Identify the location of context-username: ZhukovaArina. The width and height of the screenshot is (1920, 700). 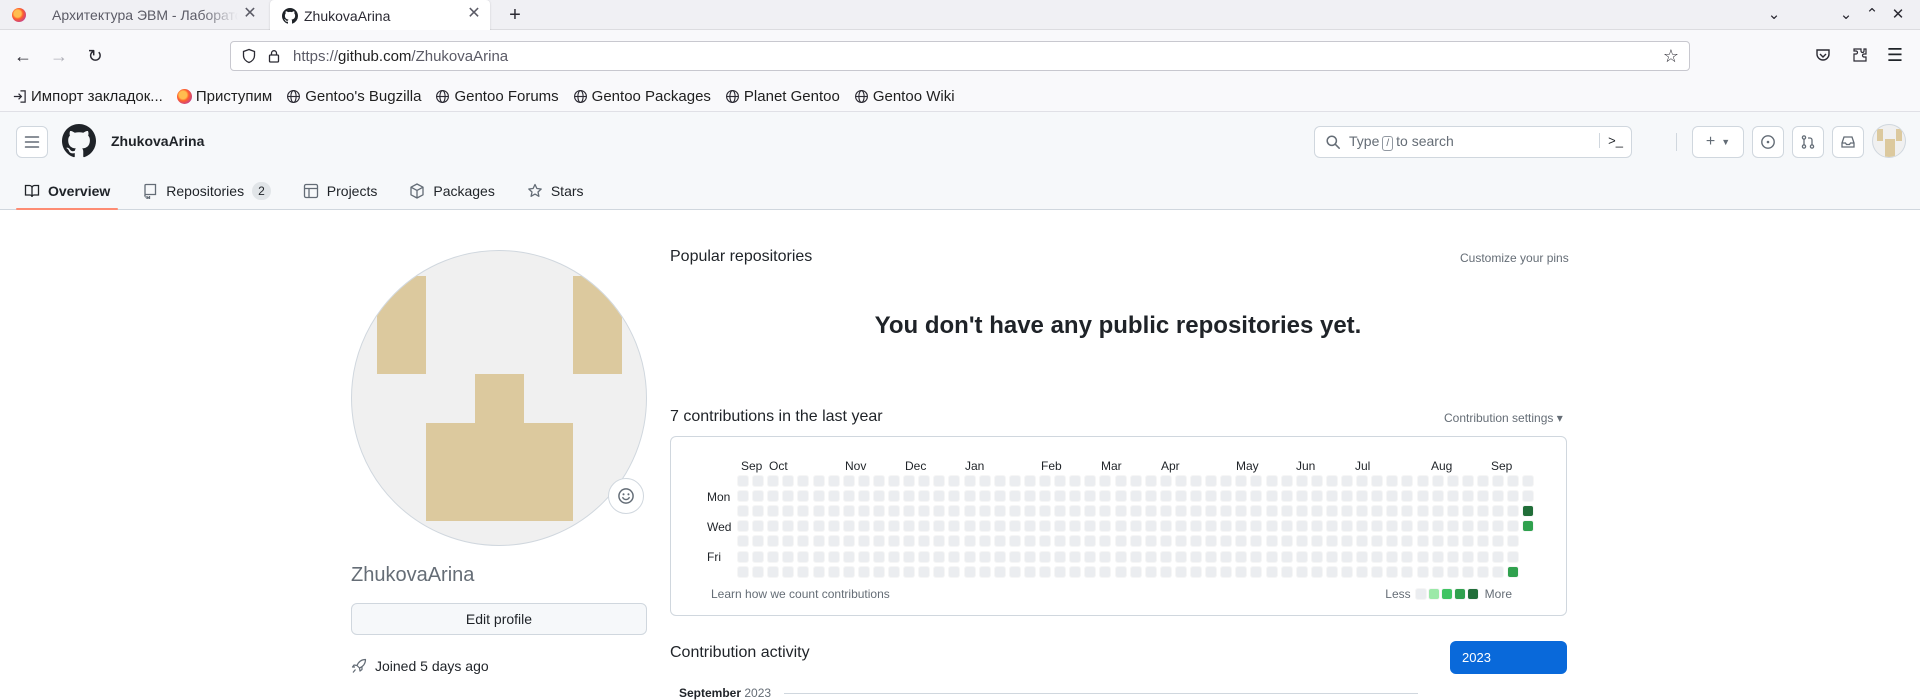
(157, 141).